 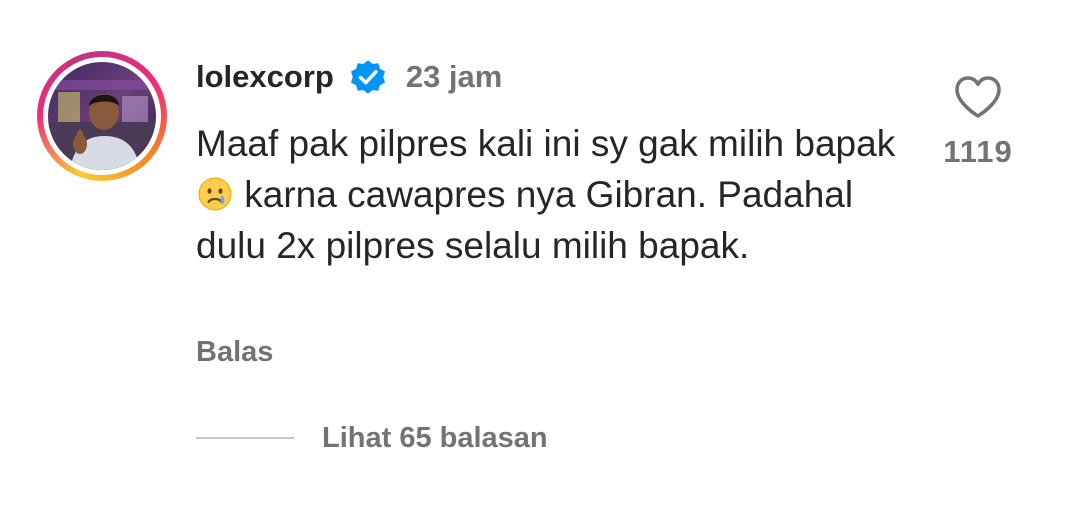 I want to click on view-replies-button: Lihat 65 balasan, so click(x=372, y=438).